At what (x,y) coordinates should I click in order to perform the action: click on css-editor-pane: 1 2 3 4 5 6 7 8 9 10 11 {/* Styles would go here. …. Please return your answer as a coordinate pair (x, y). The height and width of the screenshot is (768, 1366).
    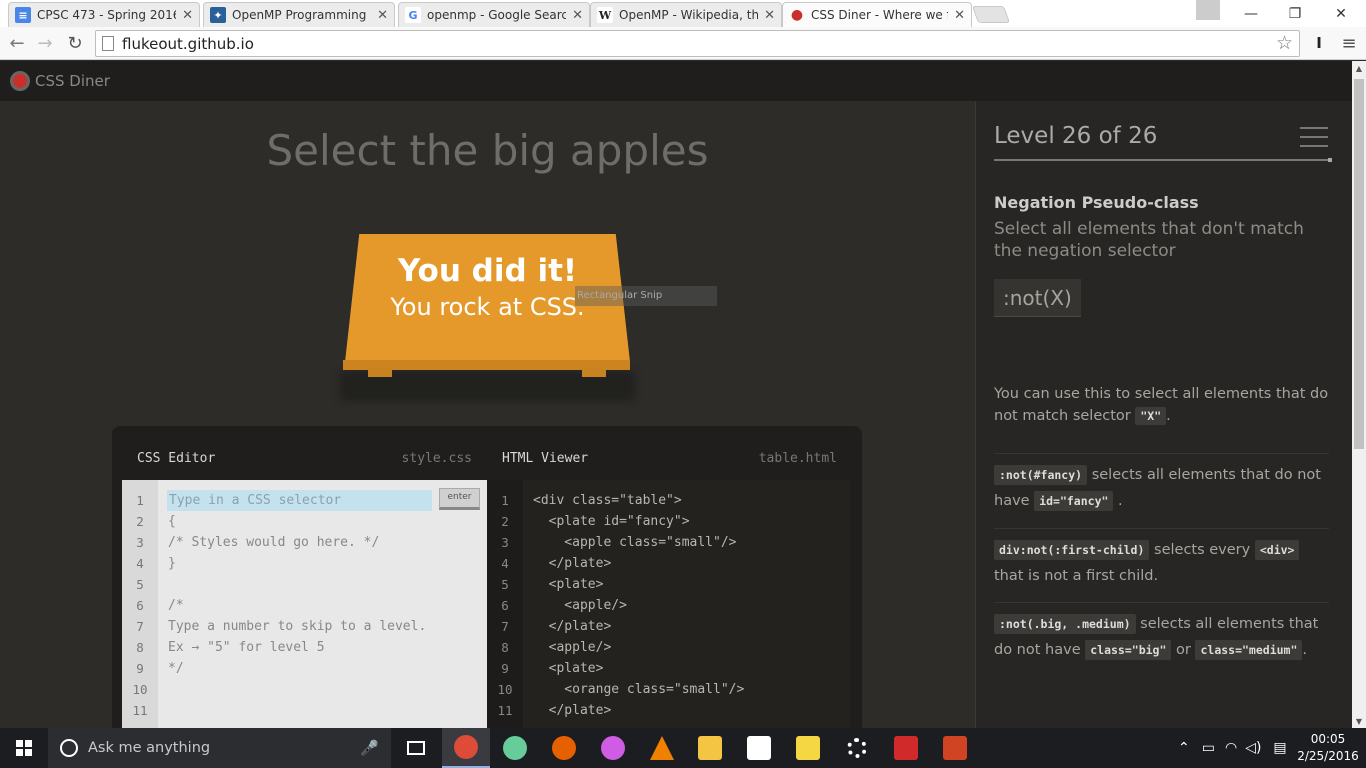
    Looking at the image, I should click on (304, 604).